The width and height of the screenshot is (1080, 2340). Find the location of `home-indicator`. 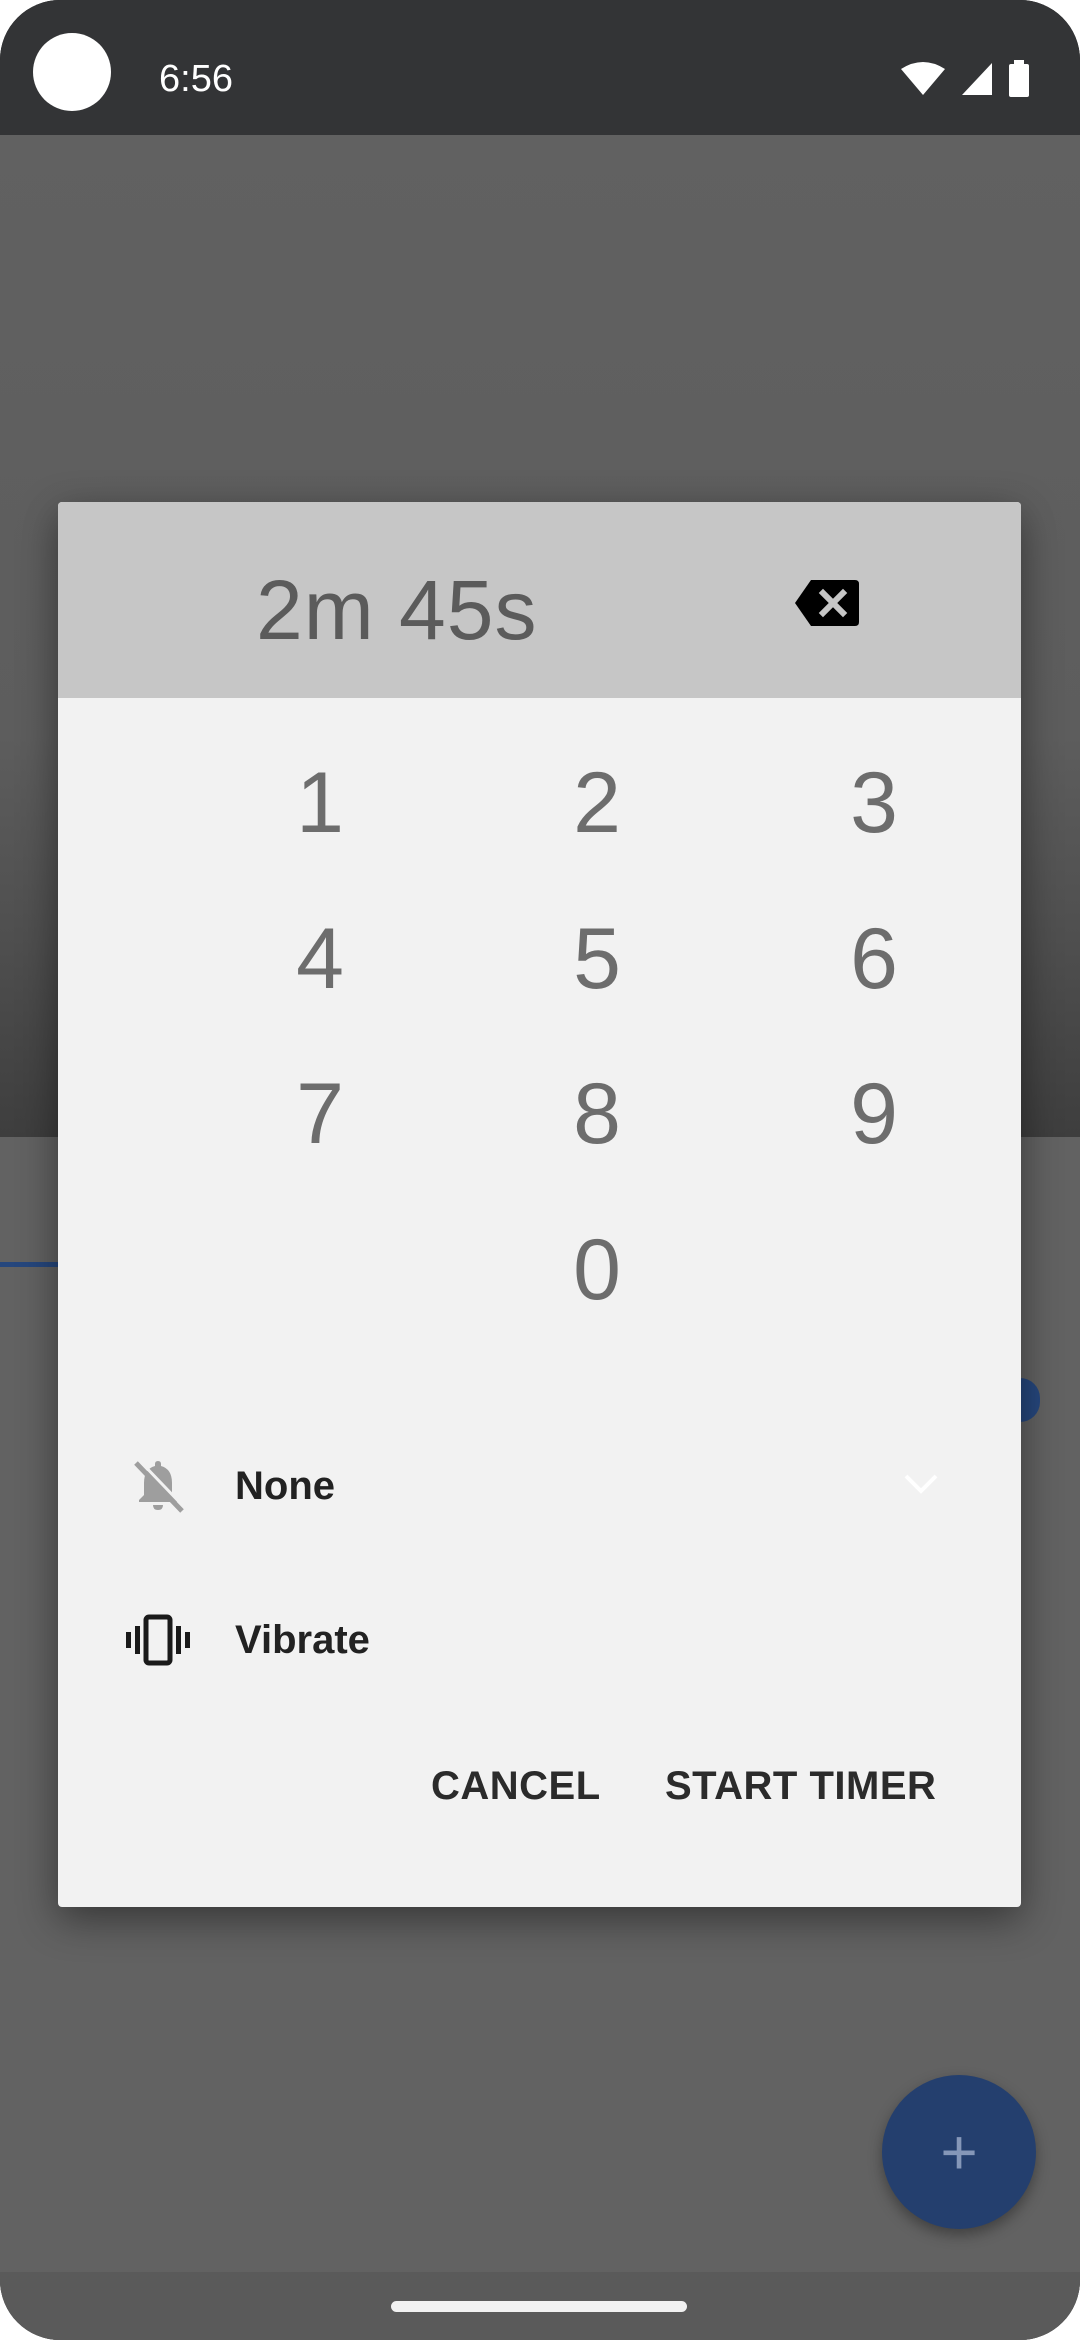

home-indicator is located at coordinates (539, 2306).